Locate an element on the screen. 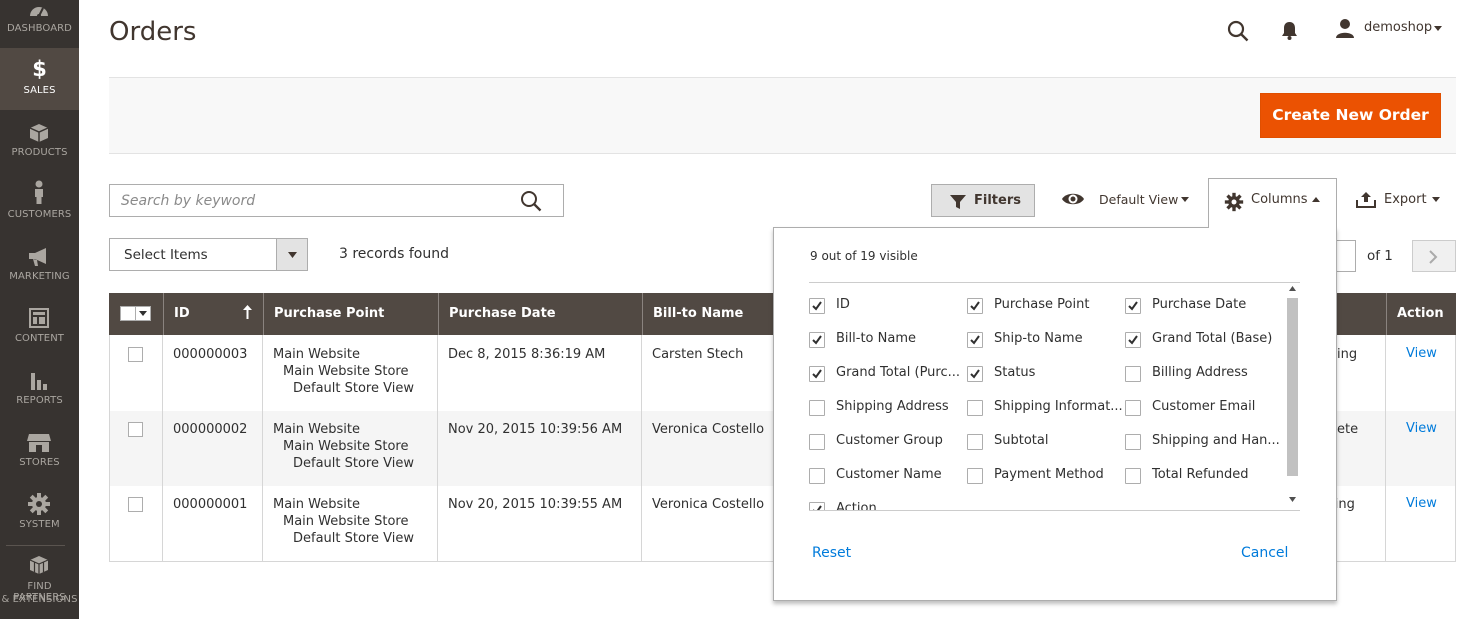  sidebar-item-customers: CUSTOMERS is located at coordinates (39, 203).